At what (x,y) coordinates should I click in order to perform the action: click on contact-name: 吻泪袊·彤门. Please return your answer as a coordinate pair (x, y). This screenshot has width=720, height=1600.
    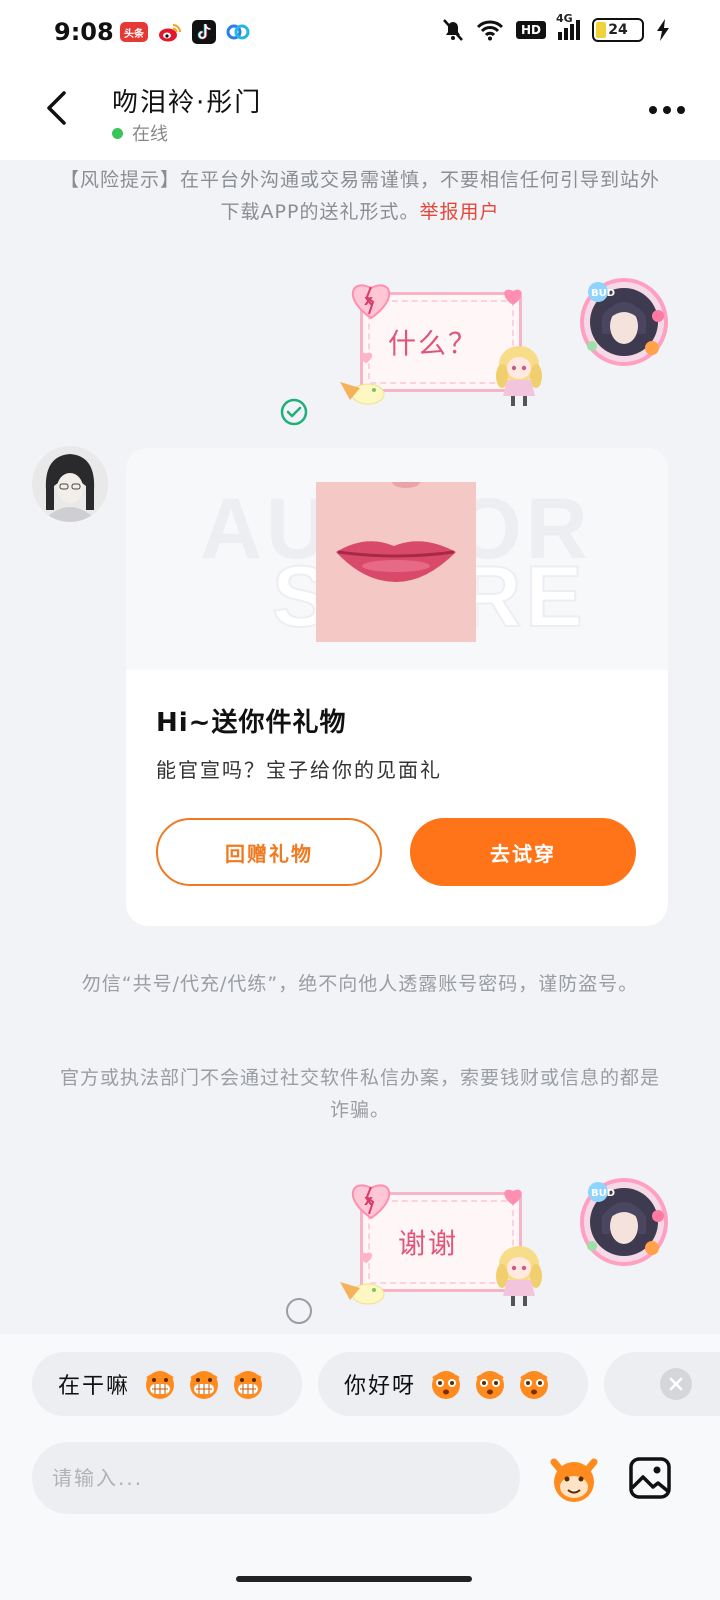
    Looking at the image, I should click on (187, 100).